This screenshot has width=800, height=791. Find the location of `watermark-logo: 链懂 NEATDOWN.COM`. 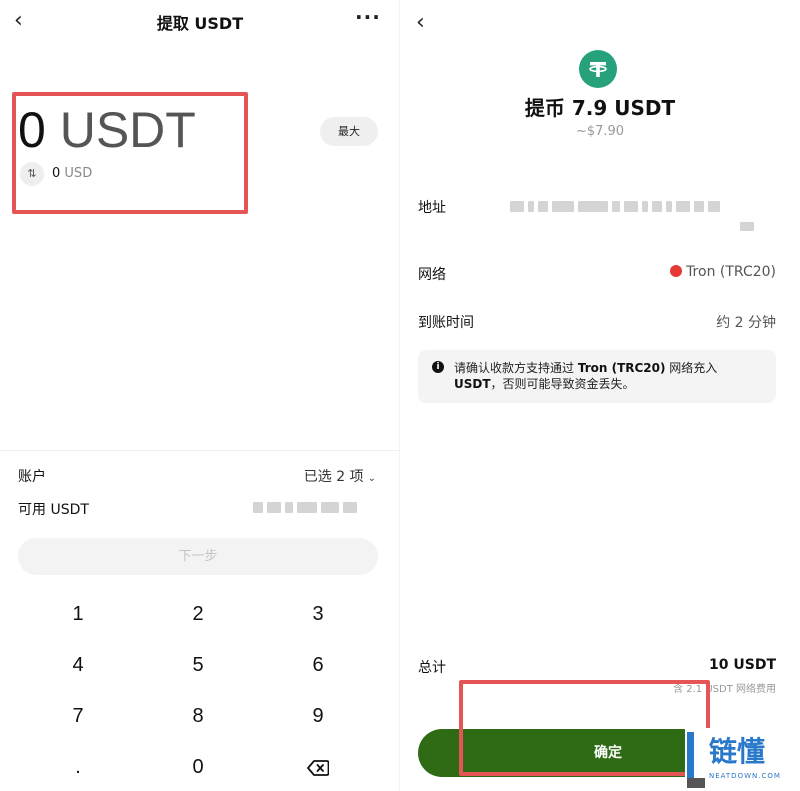

watermark-logo: 链懂 NEATDOWN.COM is located at coordinates (742, 759).